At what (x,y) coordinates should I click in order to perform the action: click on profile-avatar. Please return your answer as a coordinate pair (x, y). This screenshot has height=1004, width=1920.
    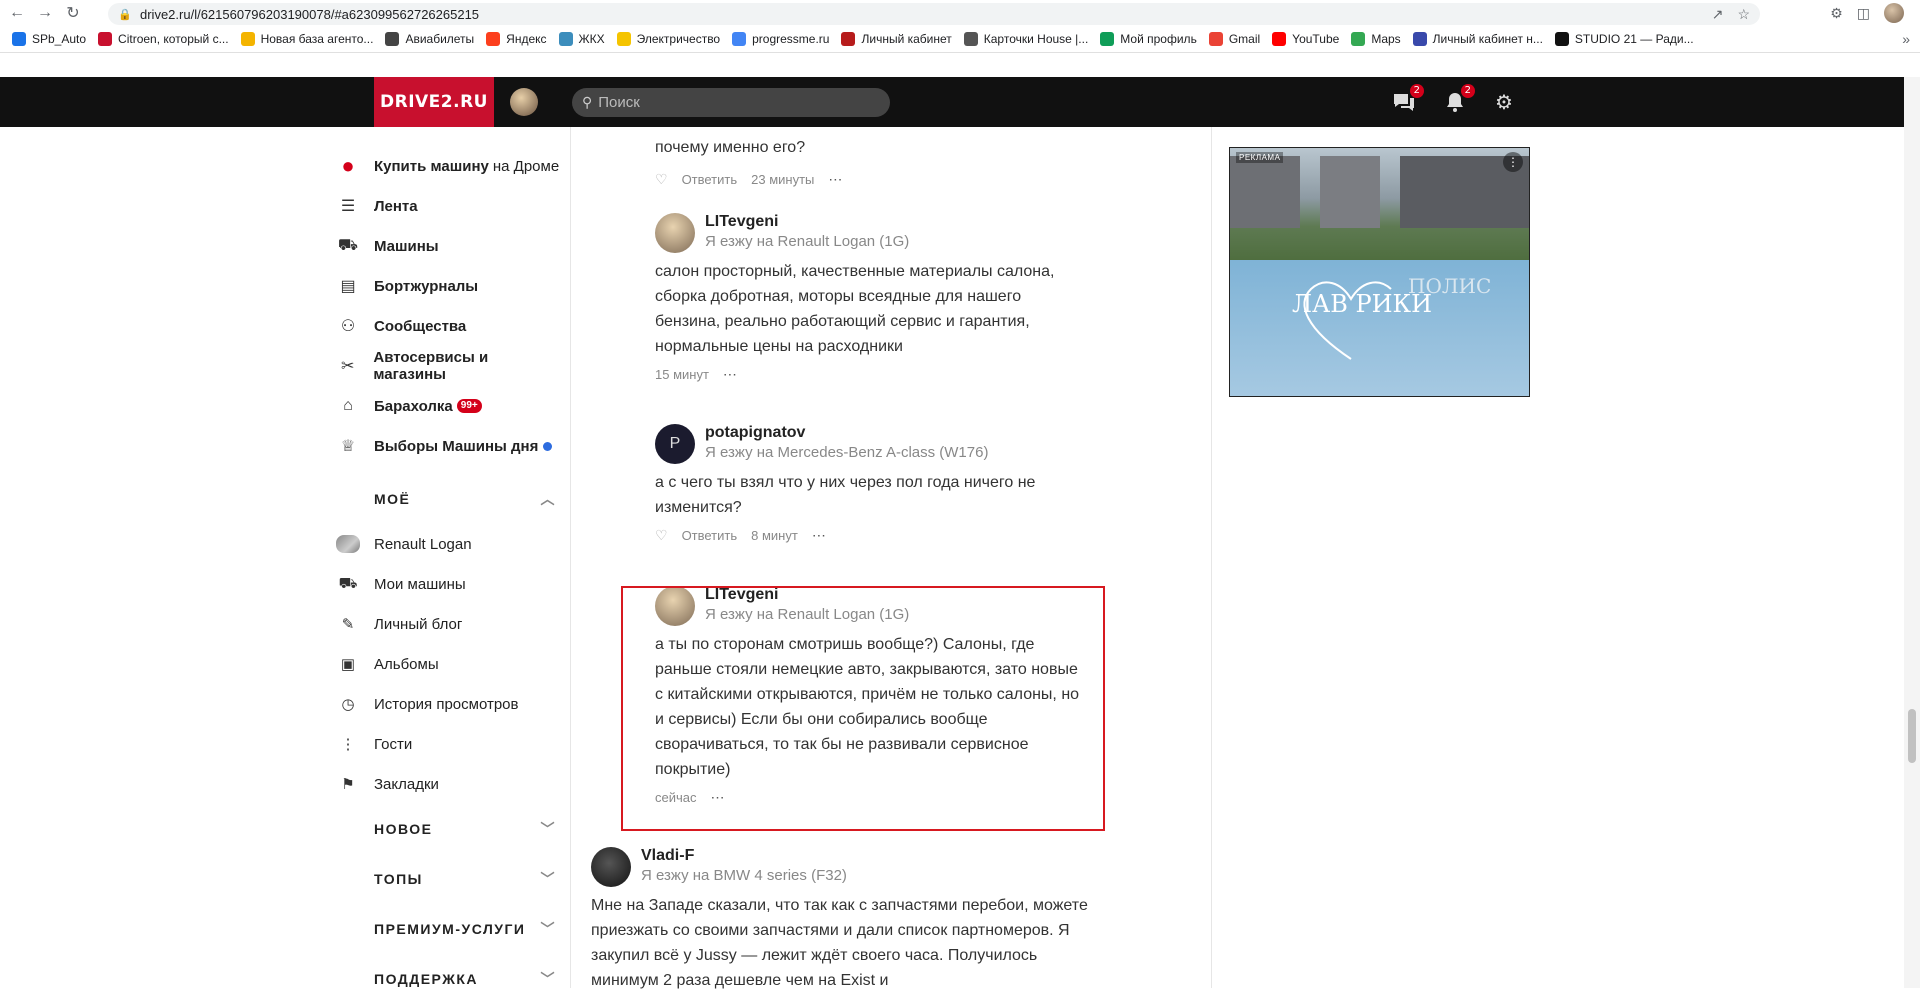
    Looking at the image, I should click on (1894, 13).